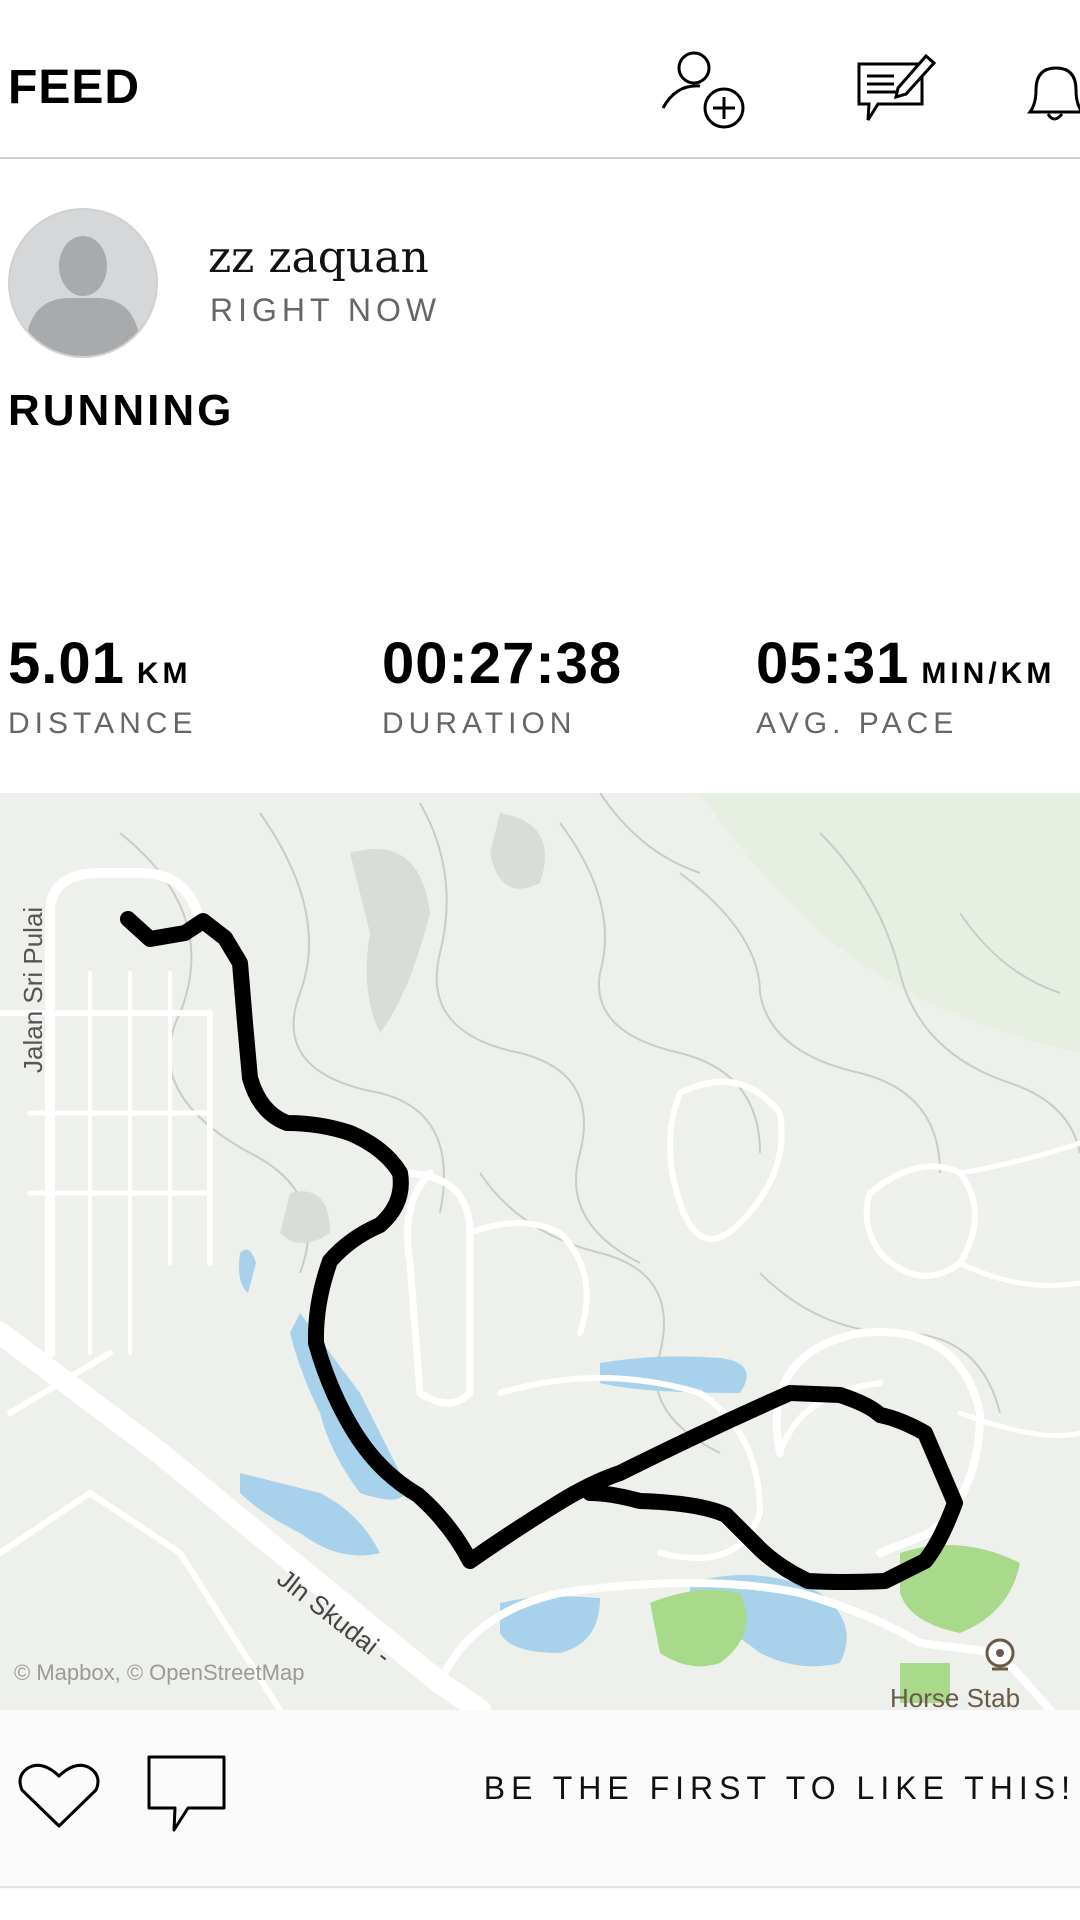 The image size is (1080, 1920). I want to click on stat-unit: MIN/KM, so click(988, 673).